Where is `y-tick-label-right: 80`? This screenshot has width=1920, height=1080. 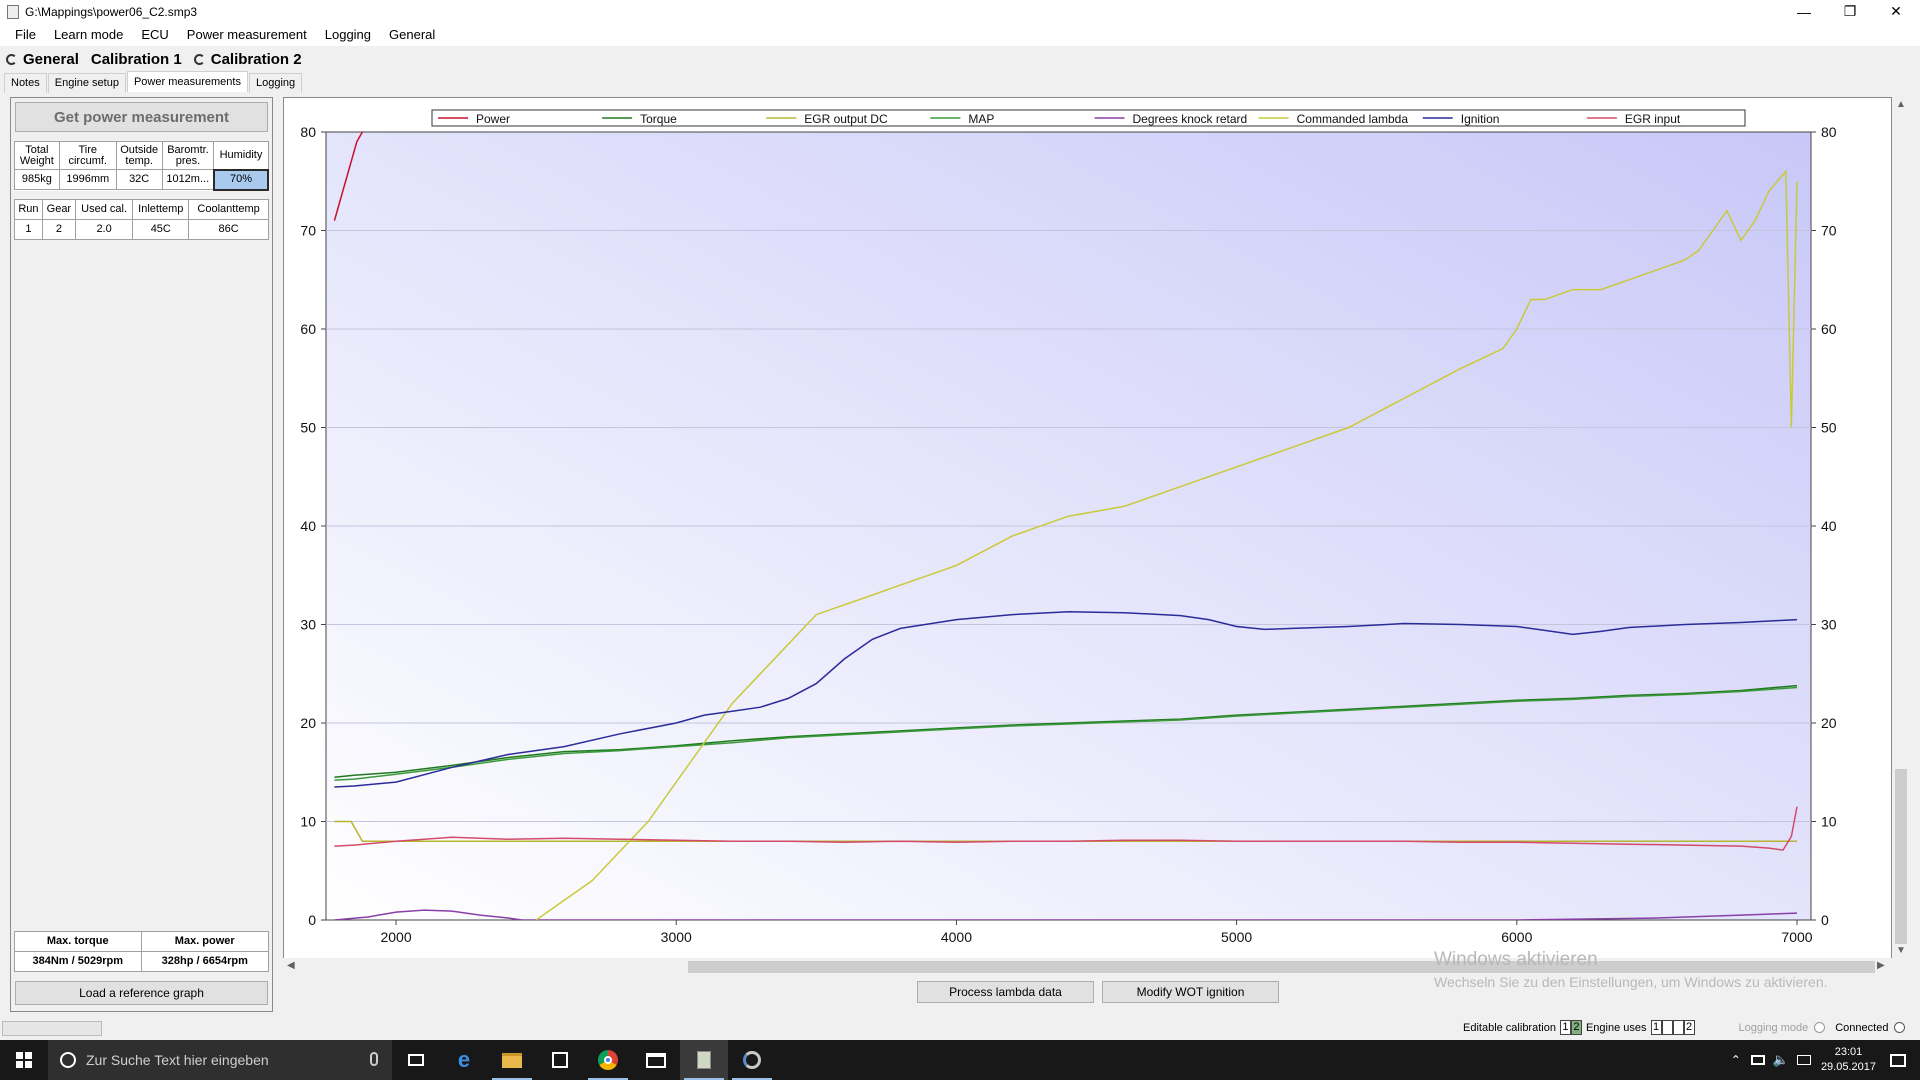
y-tick-label-right: 80 is located at coordinates (1829, 132).